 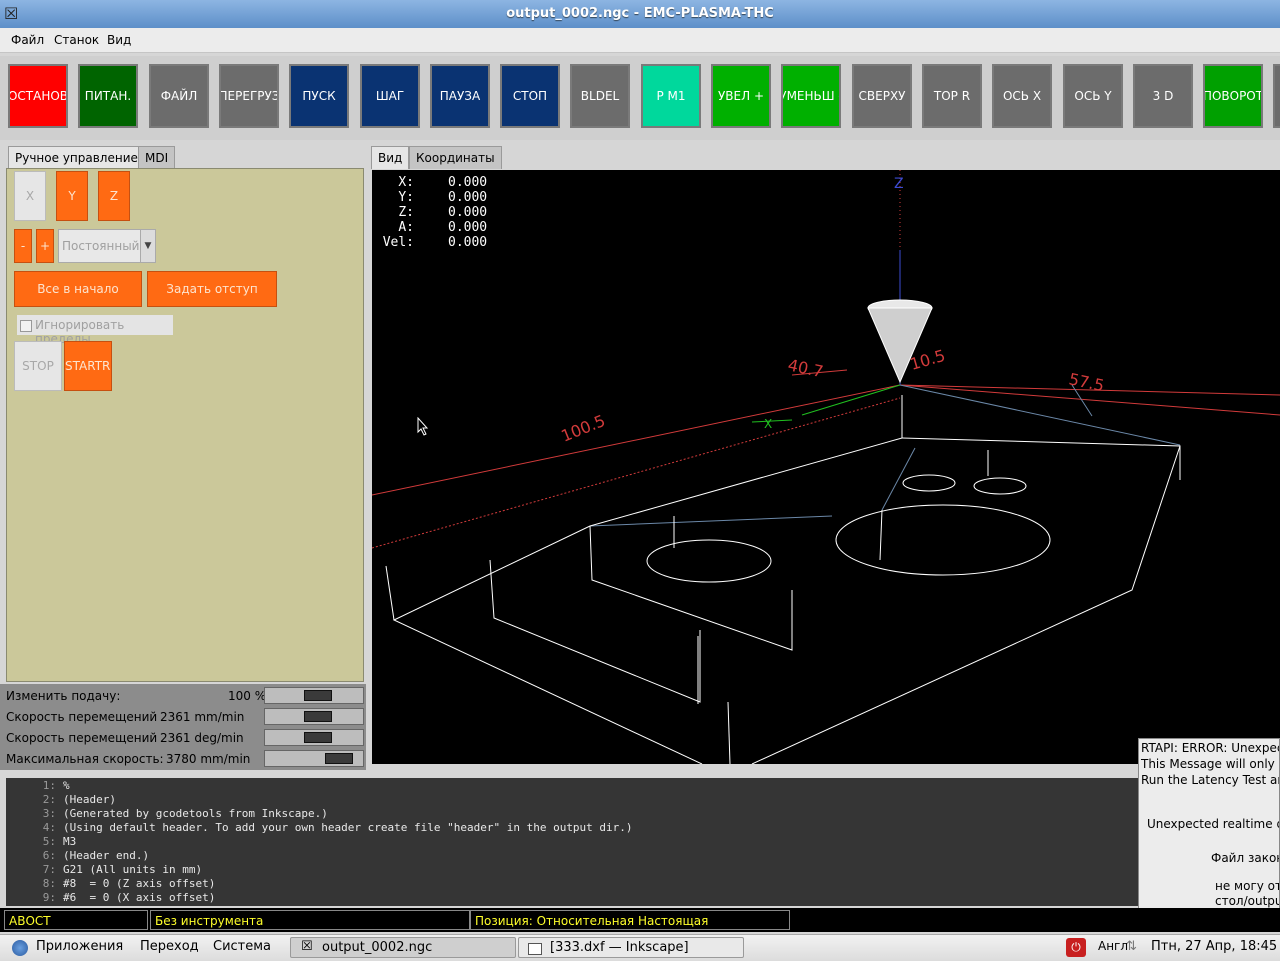 I want to click on feed-override-slider, so click(x=314, y=695).